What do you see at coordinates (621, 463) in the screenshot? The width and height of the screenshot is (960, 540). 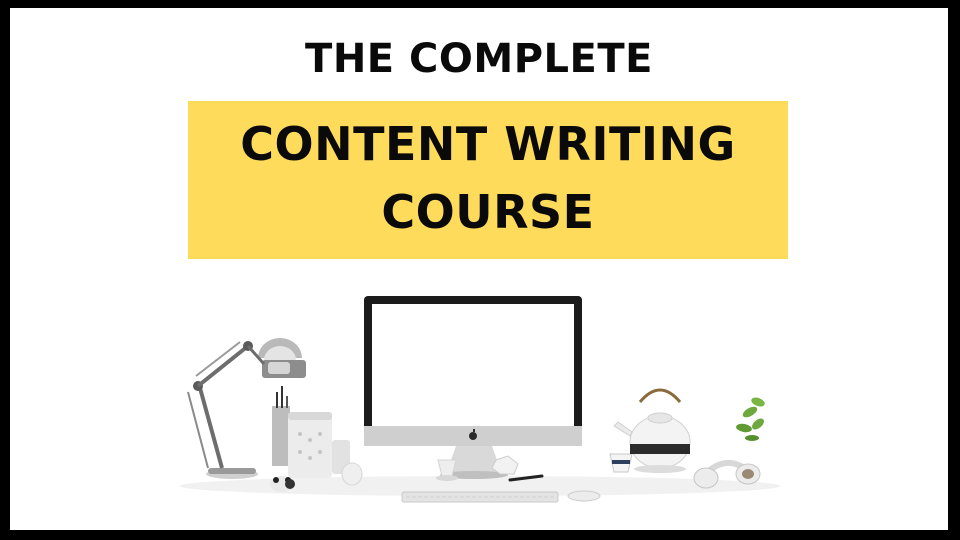 I see `teacup-icon` at bounding box center [621, 463].